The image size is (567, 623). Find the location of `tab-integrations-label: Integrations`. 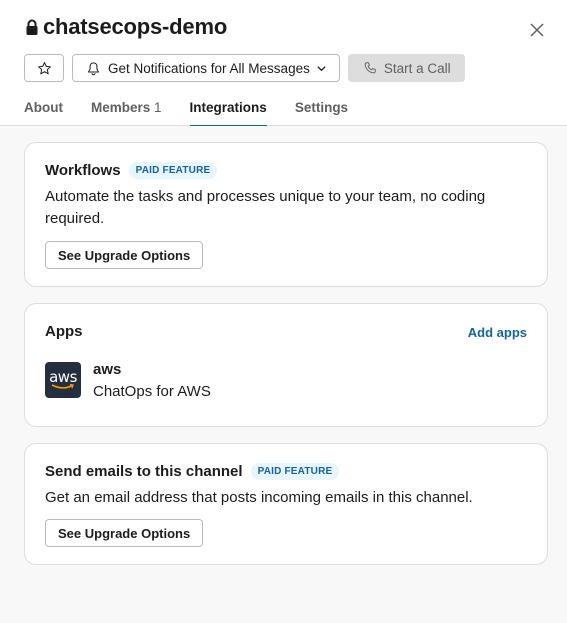

tab-integrations-label: Integrations is located at coordinates (228, 107).